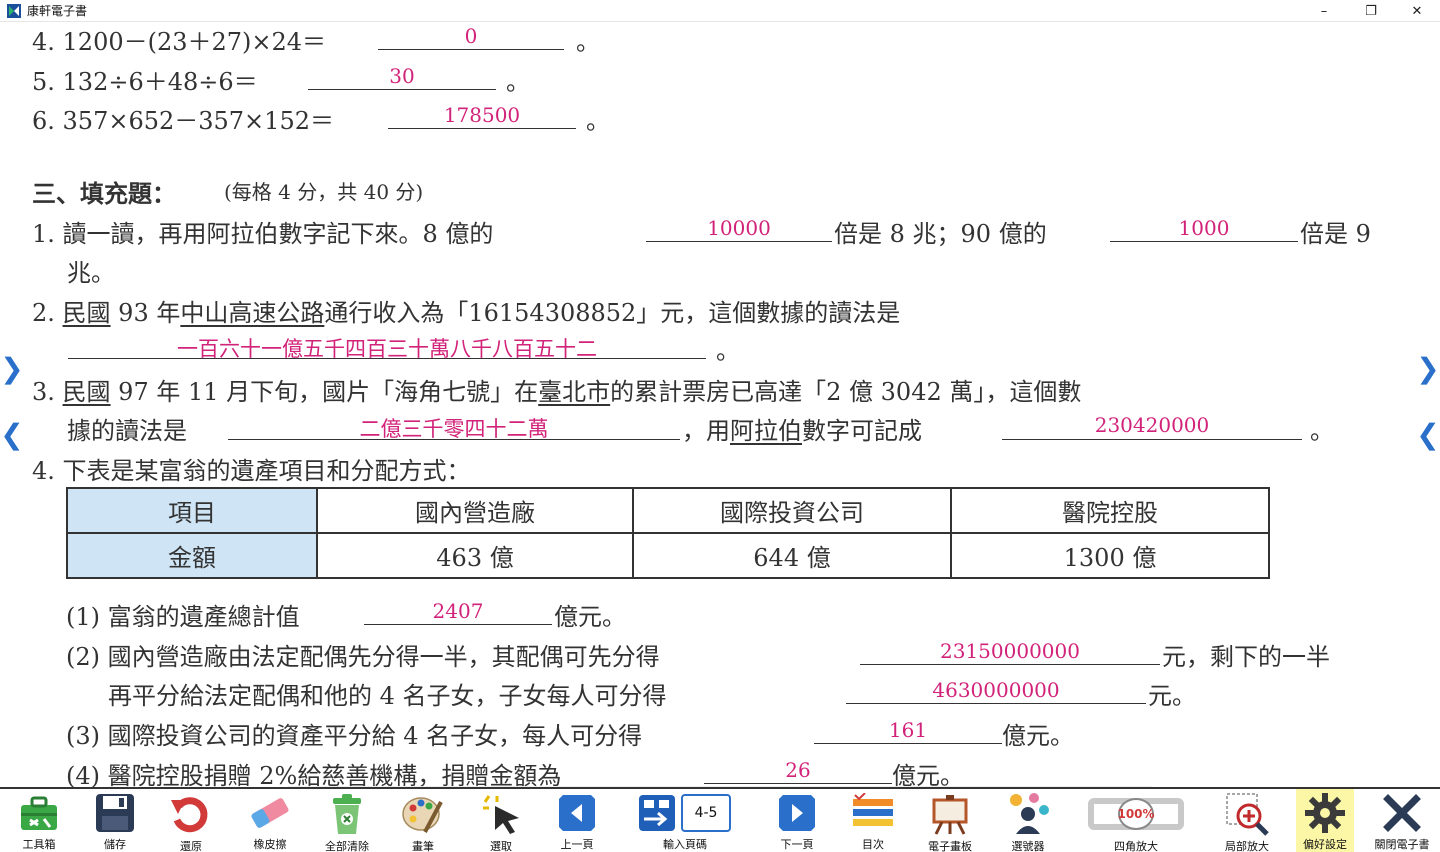  Describe the element at coordinates (1324, 11) in the screenshot. I see `minimize-button: –` at that location.